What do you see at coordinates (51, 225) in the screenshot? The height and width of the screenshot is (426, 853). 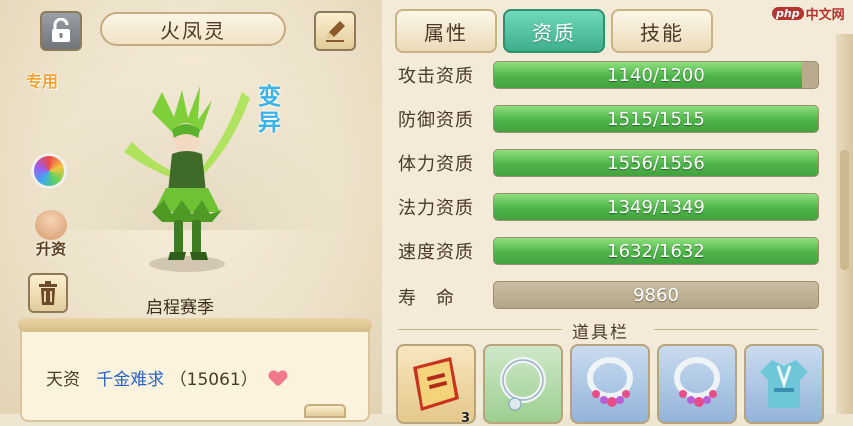 I see `monk-avatar-icon` at bounding box center [51, 225].